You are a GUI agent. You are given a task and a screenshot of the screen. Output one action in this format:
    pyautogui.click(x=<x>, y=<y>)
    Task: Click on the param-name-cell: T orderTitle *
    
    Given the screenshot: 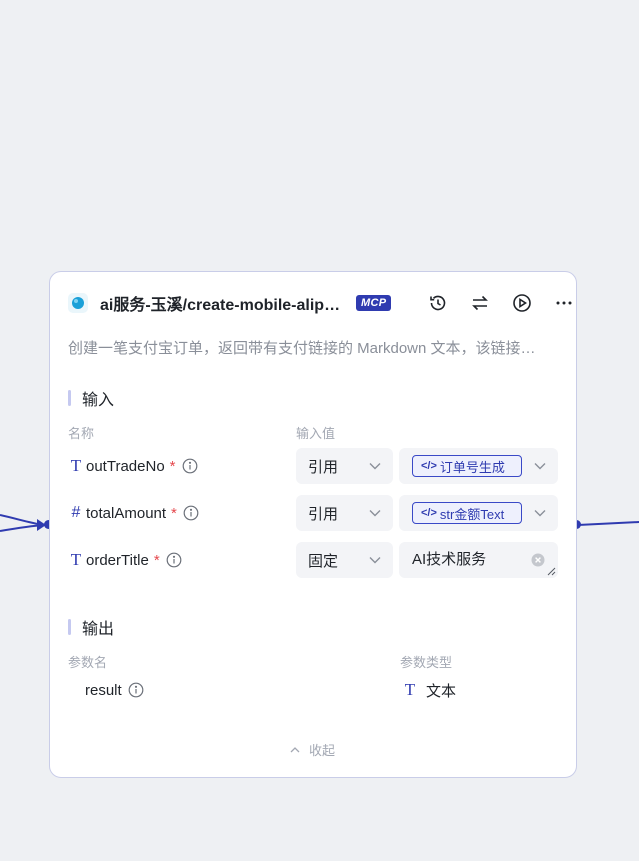 What is the action you would take?
    pyautogui.click(x=125, y=560)
    